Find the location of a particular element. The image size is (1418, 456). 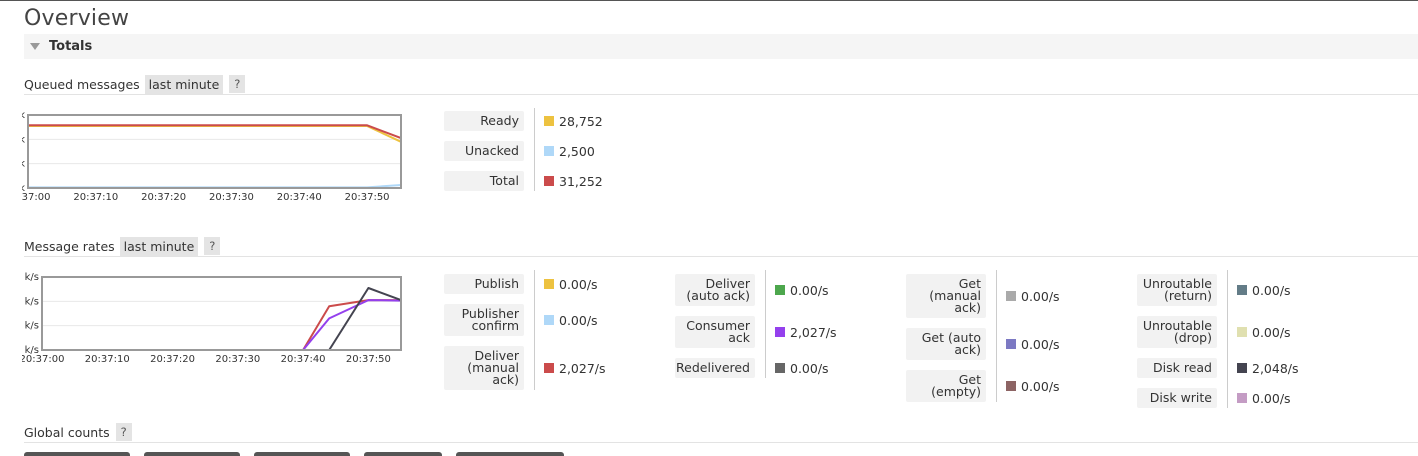

x-tick-label: 20:37:00 is located at coordinates (43, 359).